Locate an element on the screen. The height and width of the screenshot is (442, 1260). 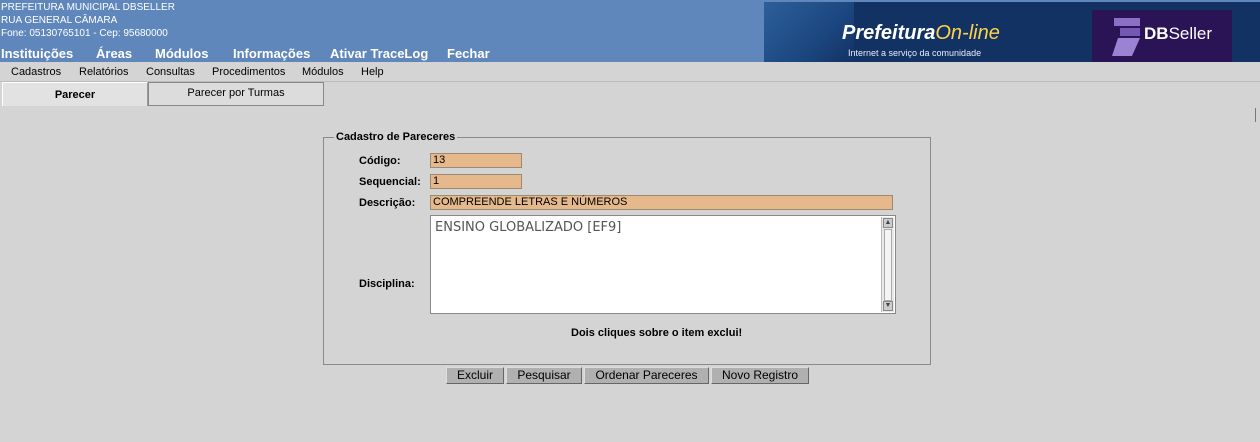
menu-informacoes: Informações is located at coordinates (271, 53).